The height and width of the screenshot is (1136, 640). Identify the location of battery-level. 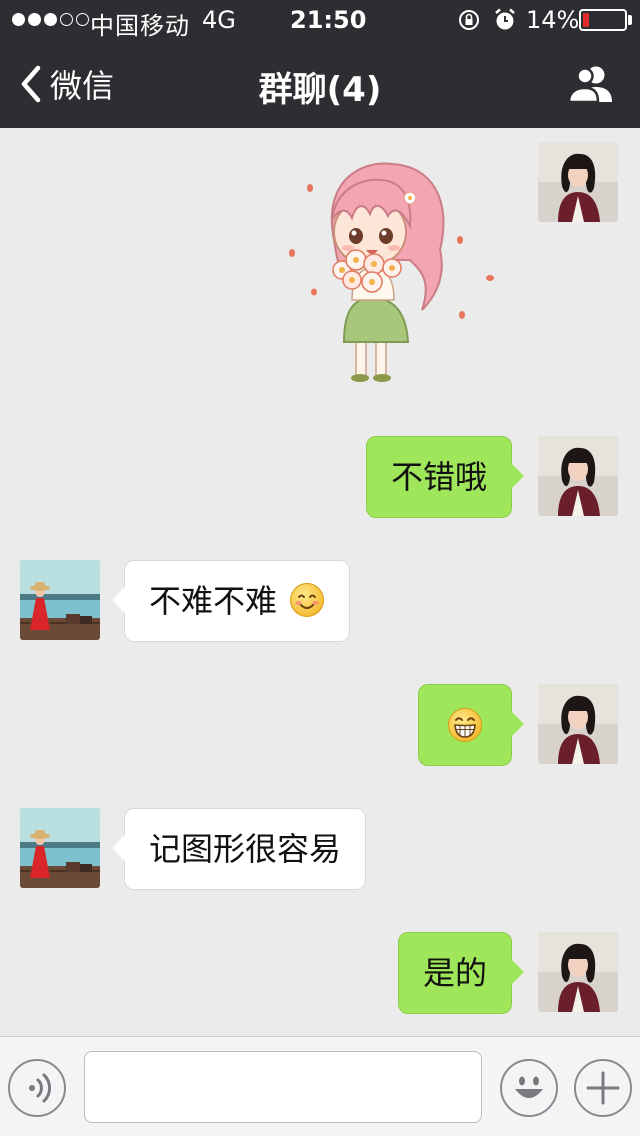
(586, 20).